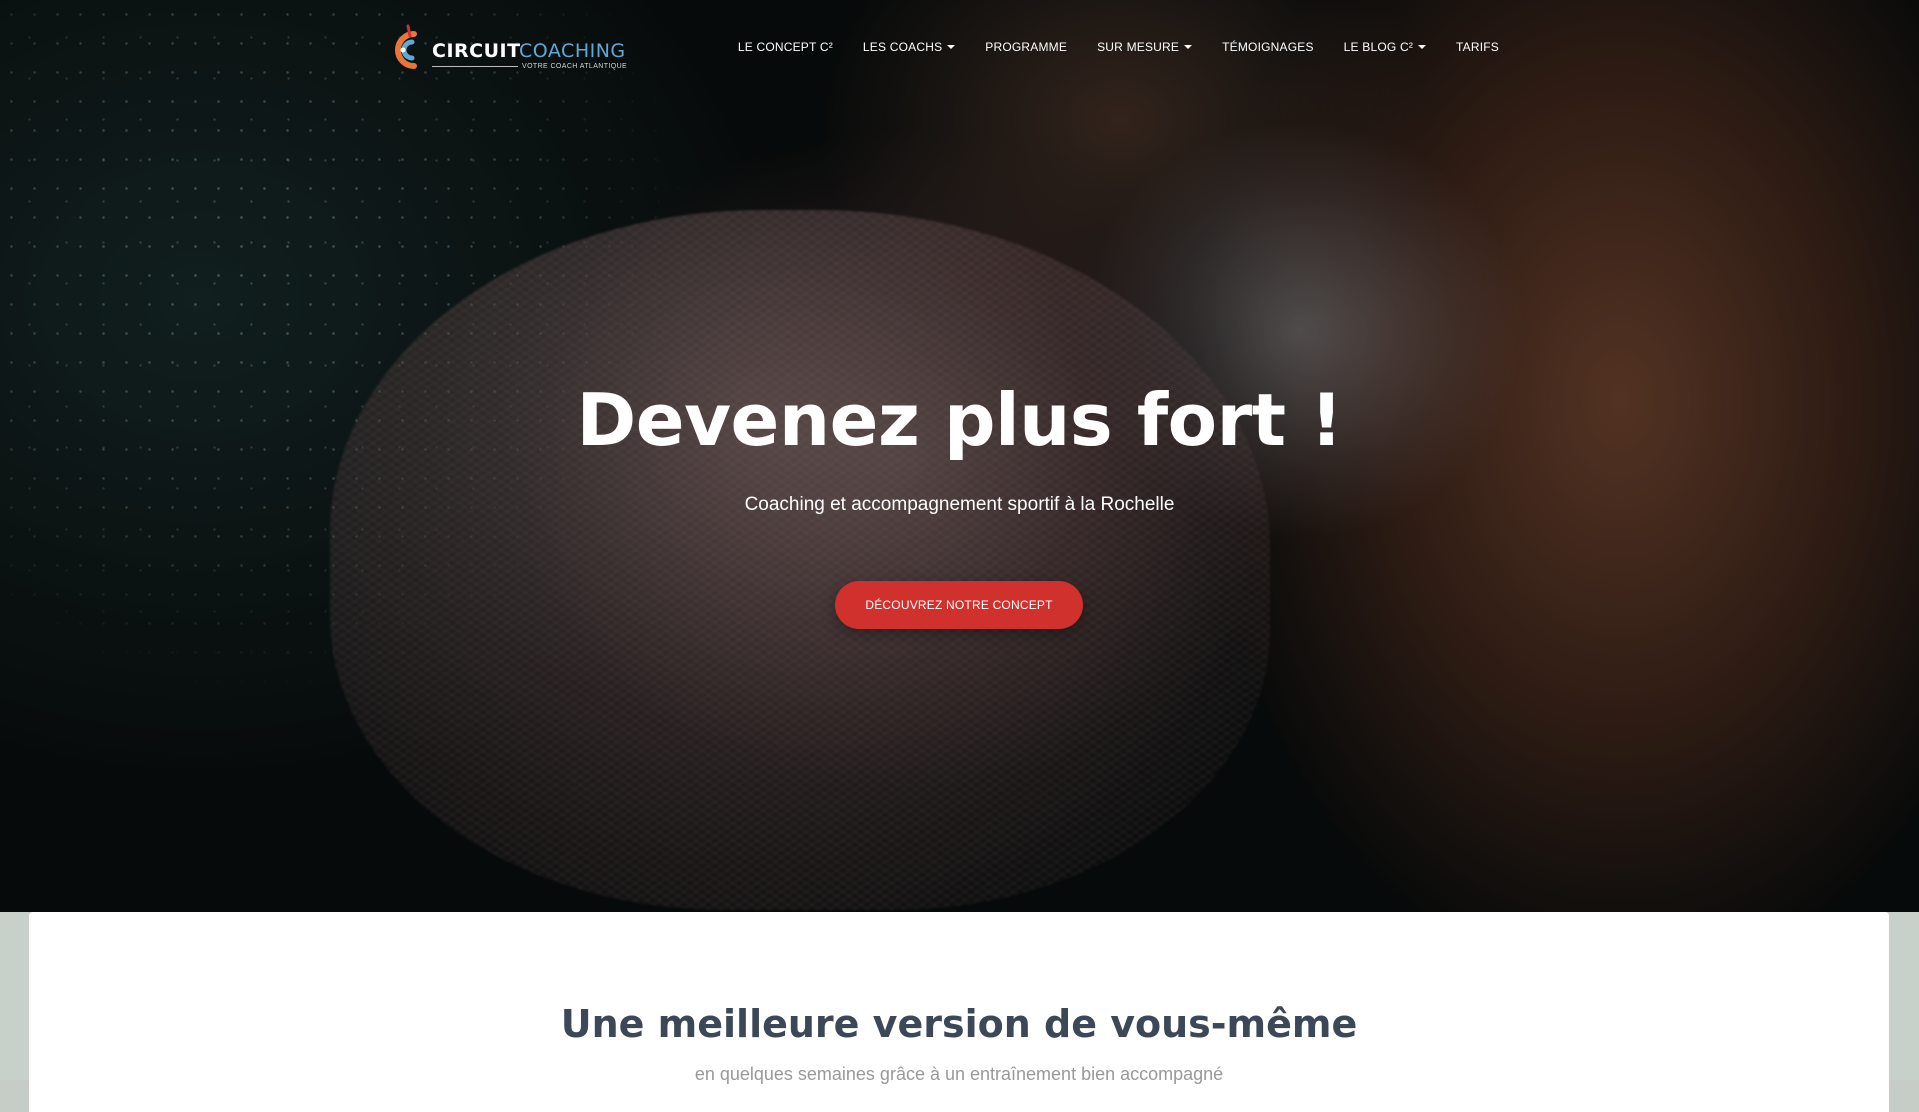  Describe the element at coordinates (1378, 47) in the screenshot. I see `nav-item-label: LE BLOG C²` at that location.